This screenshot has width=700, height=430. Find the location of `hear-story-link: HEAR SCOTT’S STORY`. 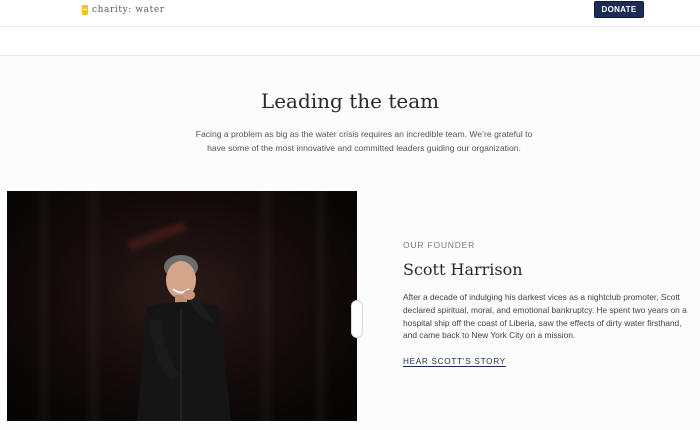

hear-story-link: HEAR SCOTT’S STORY is located at coordinates (454, 361).